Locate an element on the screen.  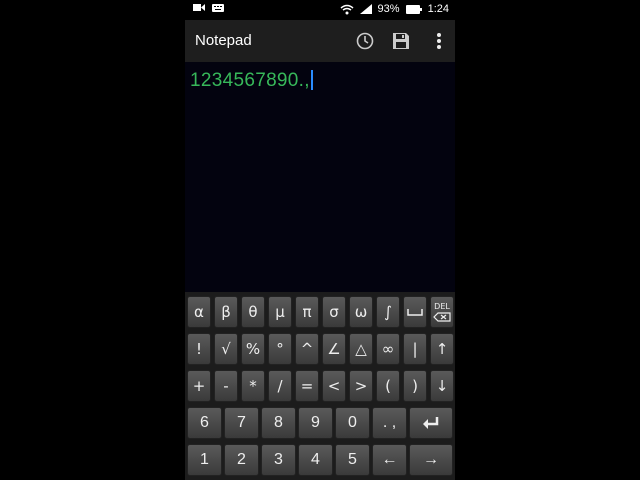
key-minus: - is located at coordinates (226, 386).